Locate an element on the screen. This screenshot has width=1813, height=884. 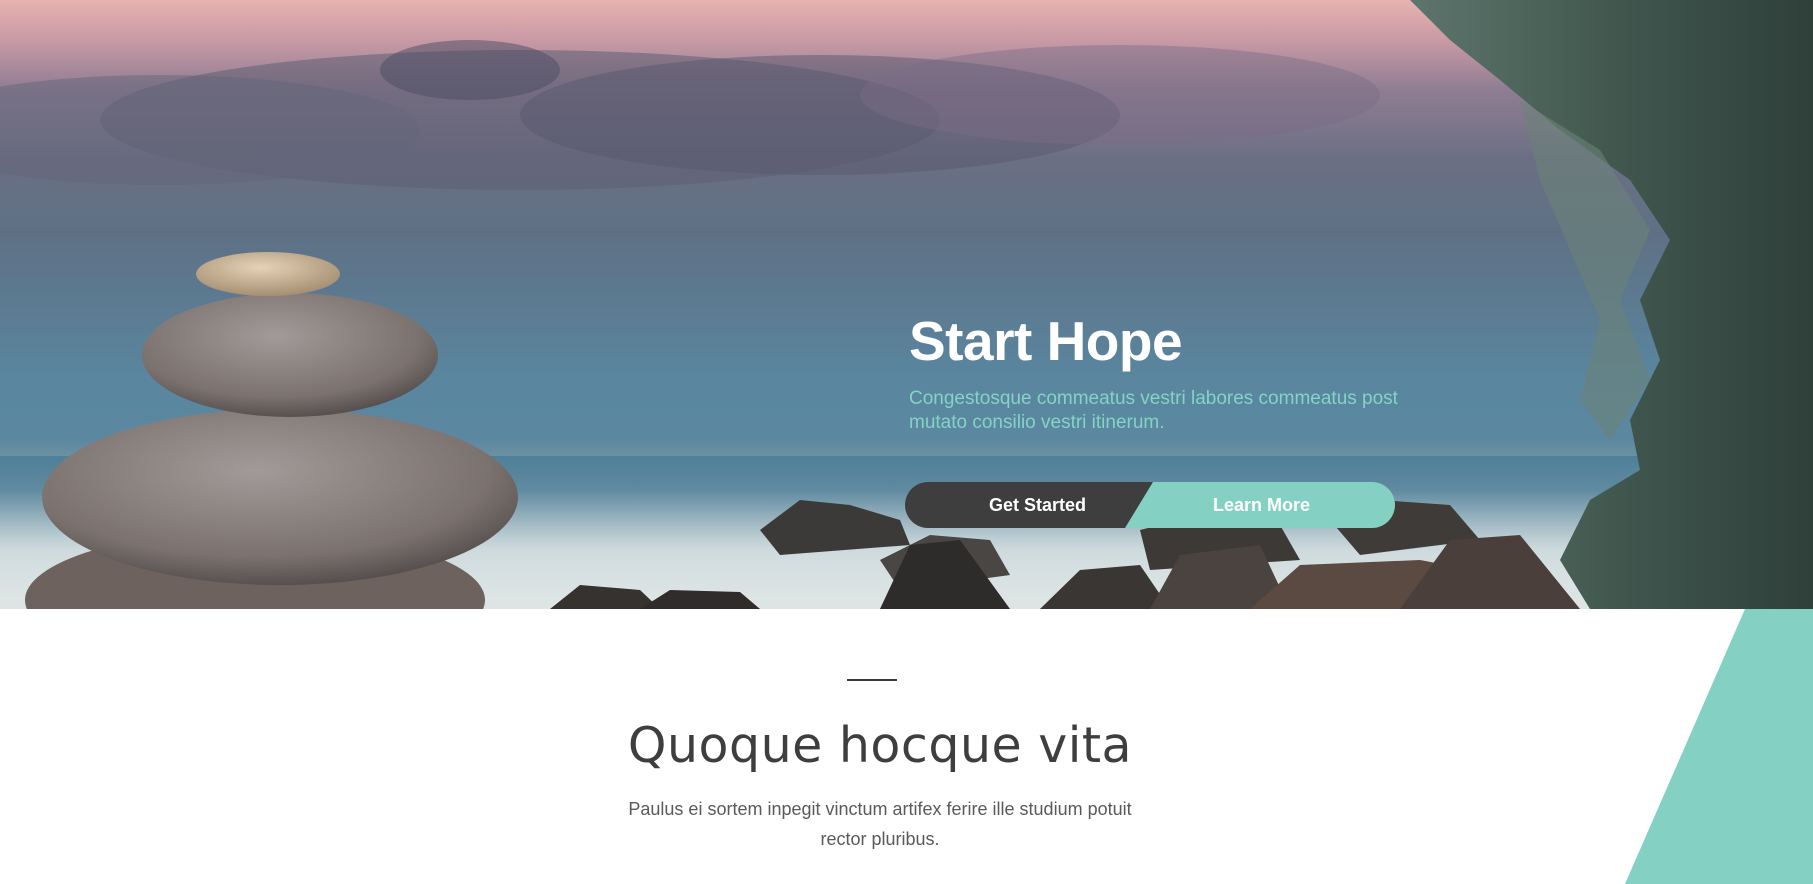
learn-more-button: Learn More is located at coordinates (1260, 505).